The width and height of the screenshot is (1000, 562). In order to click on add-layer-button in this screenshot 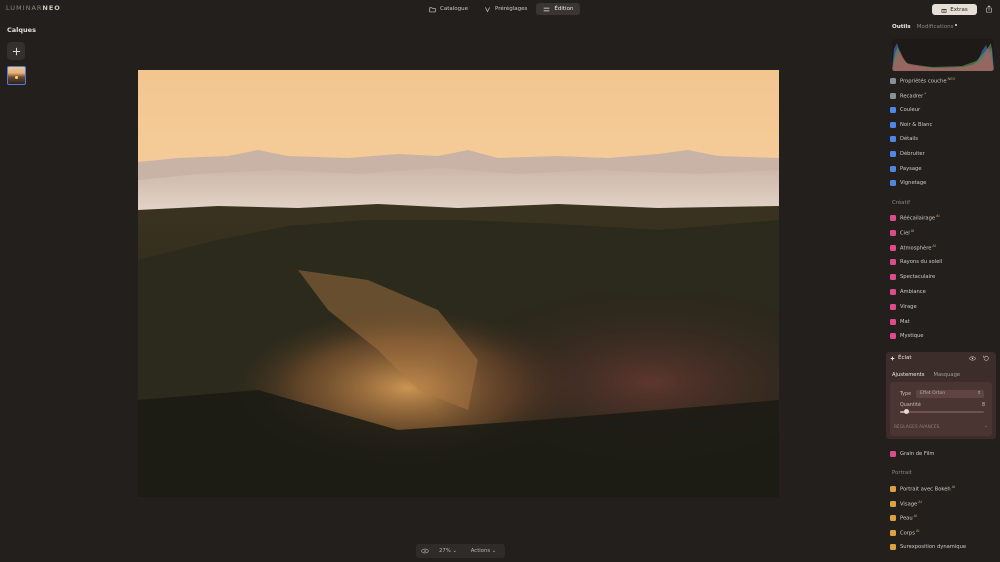, I will do `click(16, 51)`.